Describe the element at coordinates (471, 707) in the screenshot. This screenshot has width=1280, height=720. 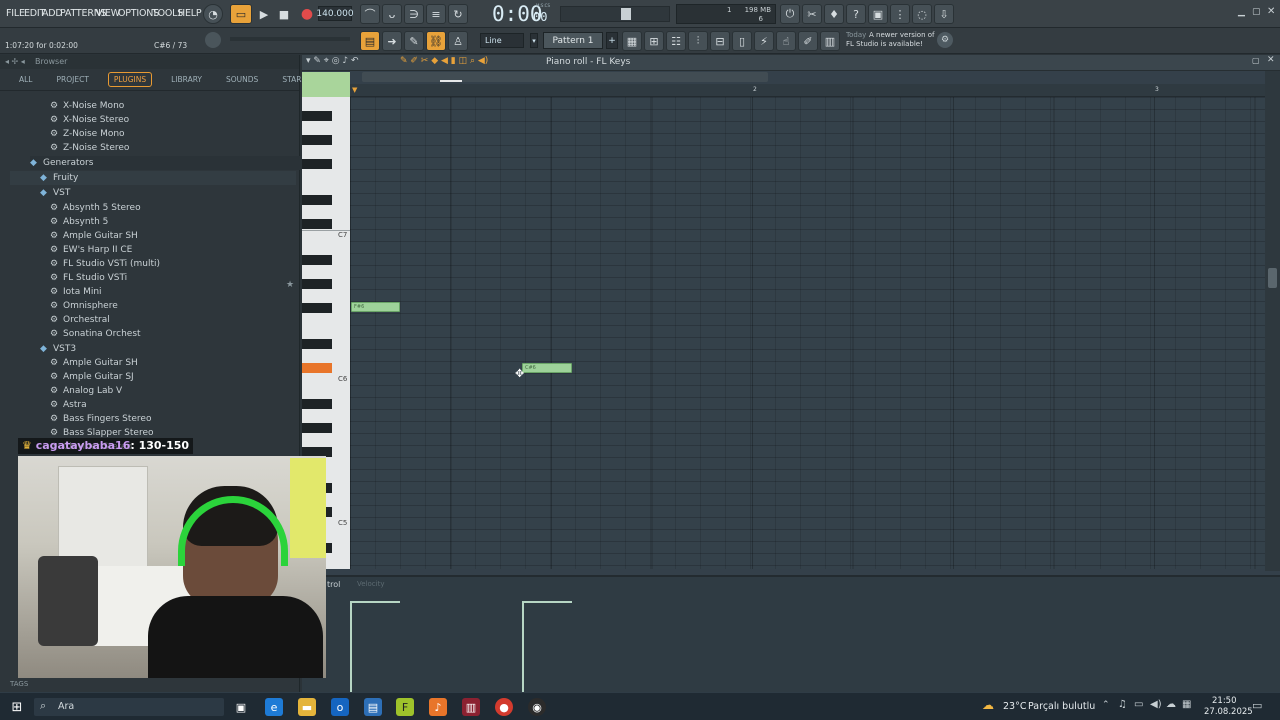
I see `winrar-icon: ▥` at that location.